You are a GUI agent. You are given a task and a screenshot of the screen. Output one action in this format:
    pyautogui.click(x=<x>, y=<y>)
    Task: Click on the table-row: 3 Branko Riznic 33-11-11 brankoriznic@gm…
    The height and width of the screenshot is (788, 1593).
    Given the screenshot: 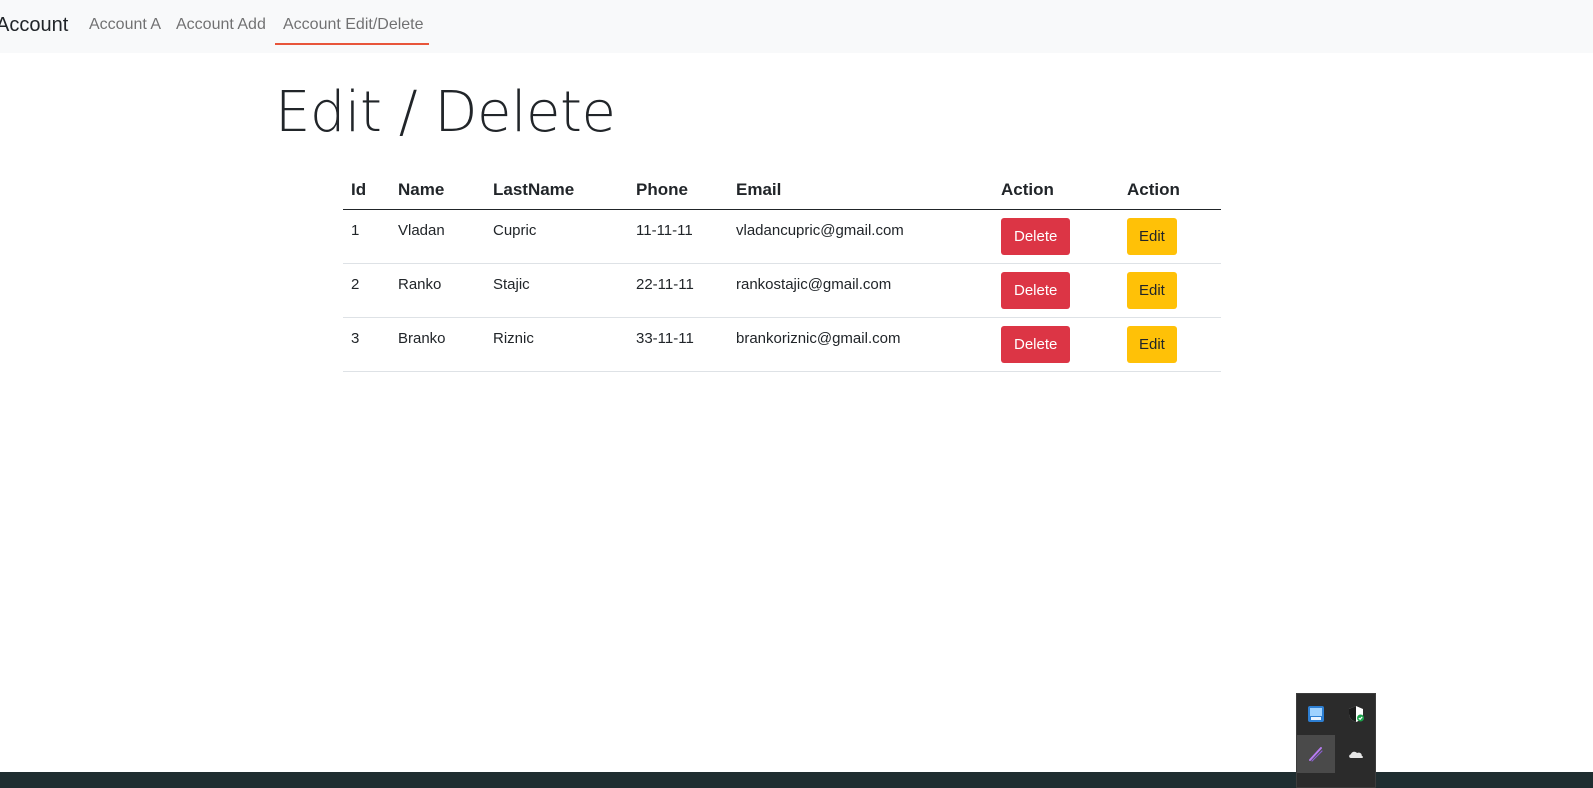 What is the action you would take?
    pyautogui.click(x=782, y=344)
    